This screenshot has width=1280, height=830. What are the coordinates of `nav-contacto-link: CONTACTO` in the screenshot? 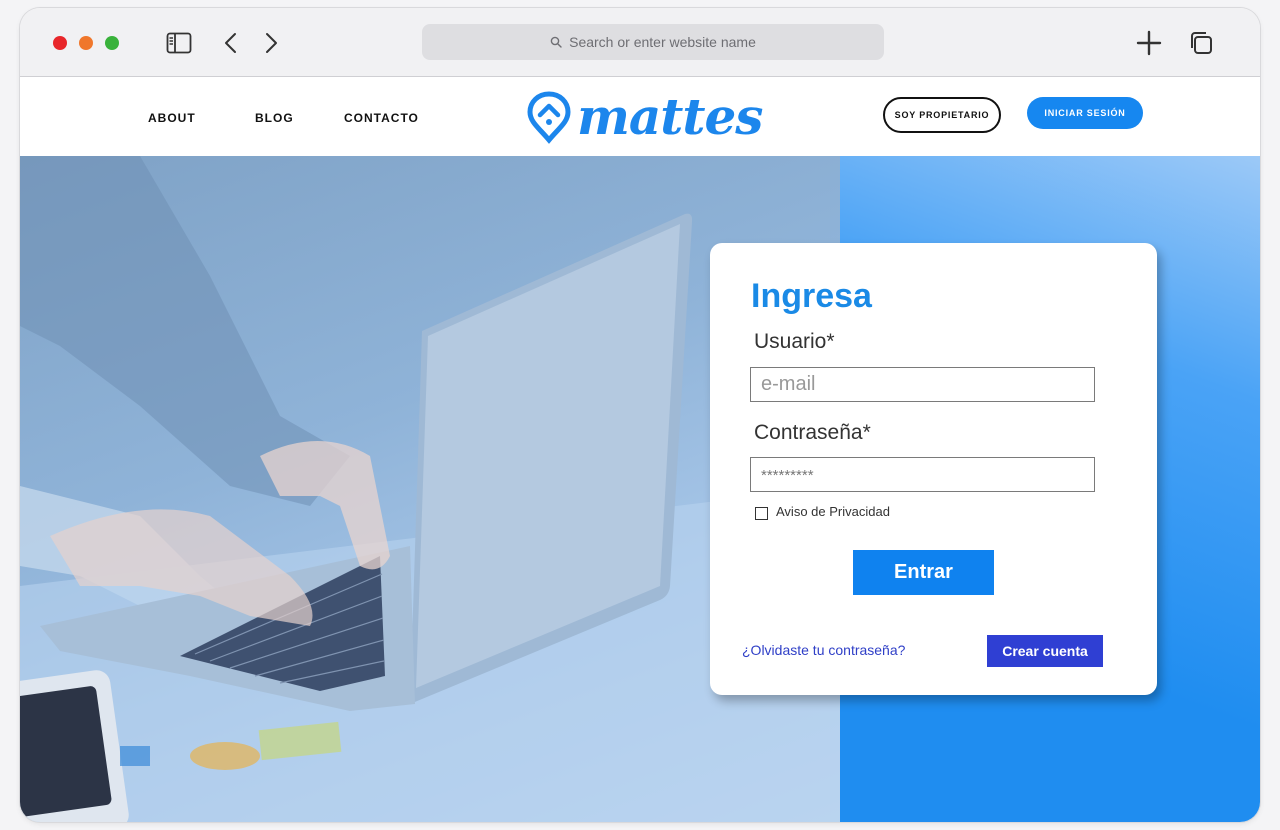 It's located at (381, 118).